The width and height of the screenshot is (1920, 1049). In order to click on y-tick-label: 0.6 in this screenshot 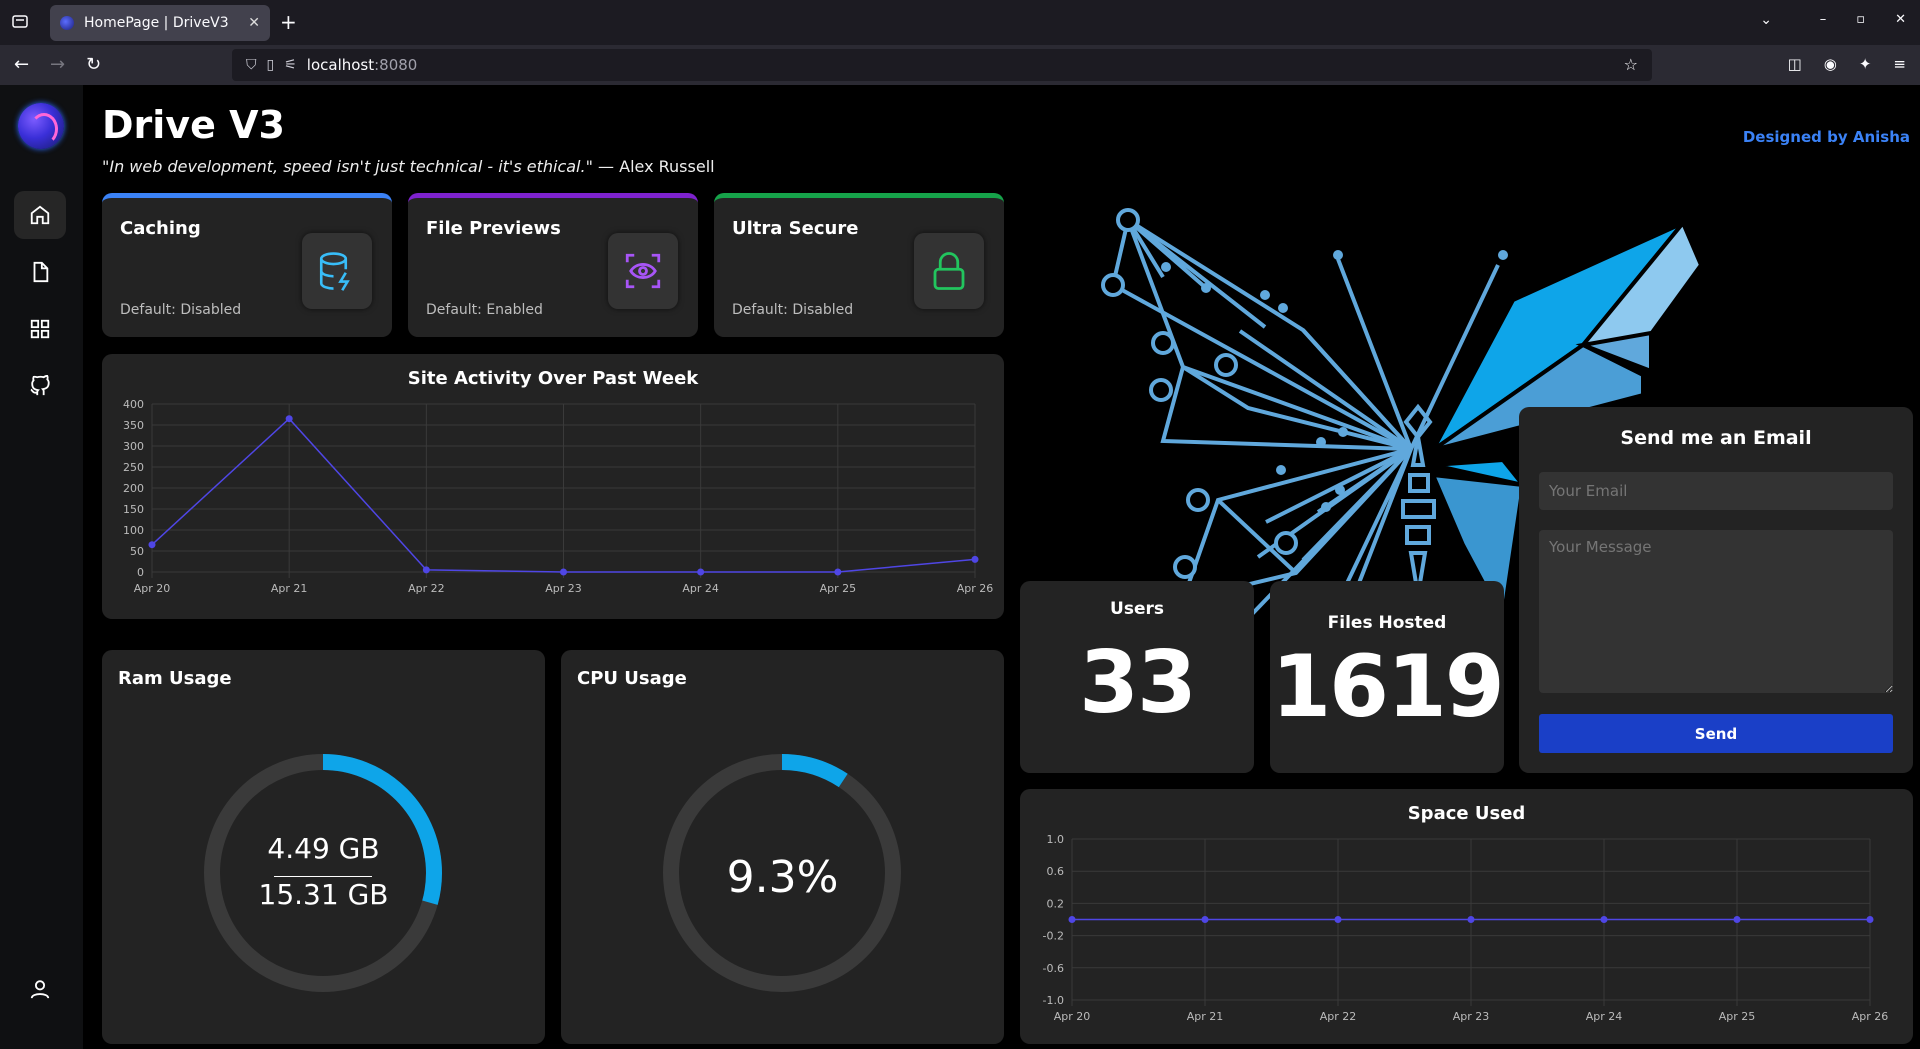, I will do `click(1056, 871)`.